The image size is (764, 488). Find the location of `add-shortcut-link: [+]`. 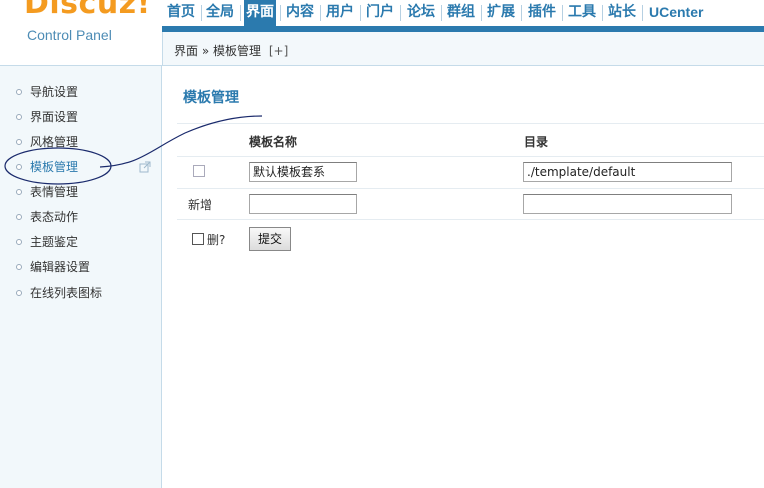

add-shortcut-link: [+] is located at coordinates (278, 51).